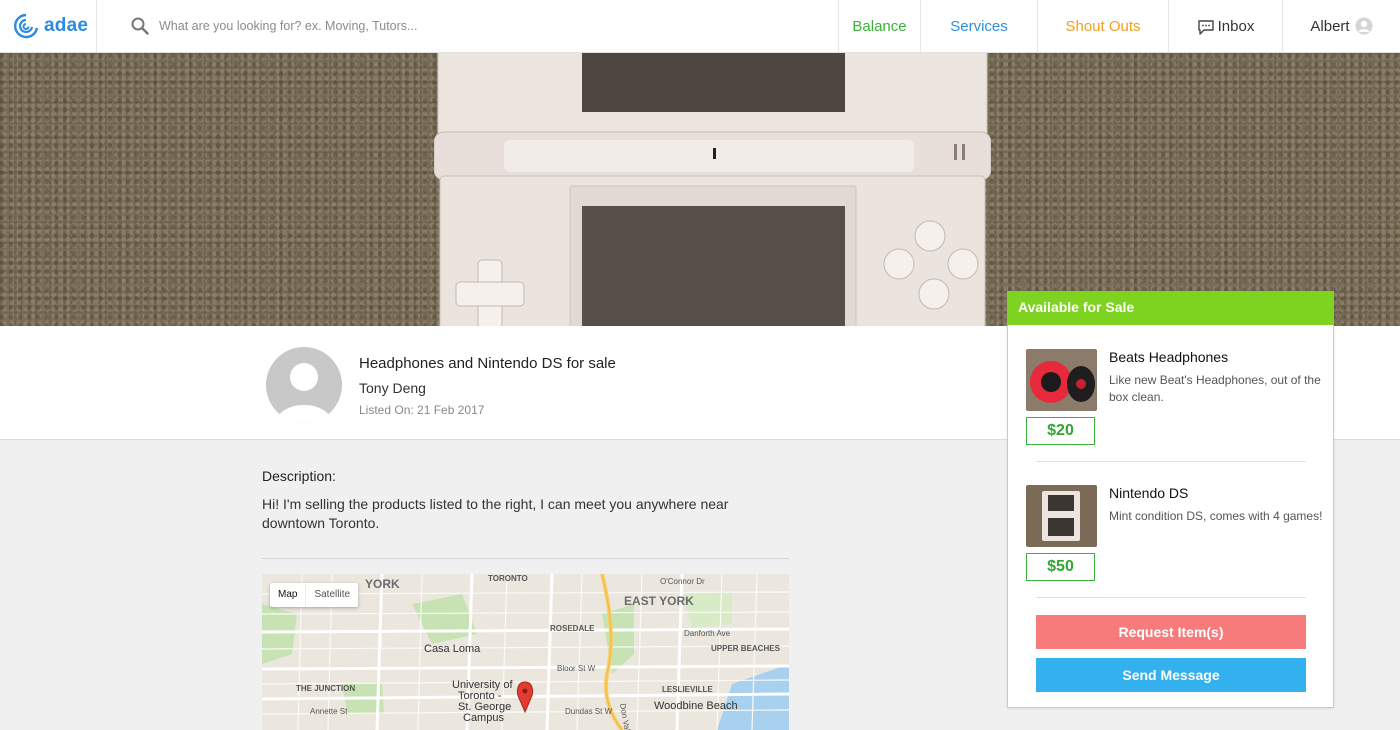 The height and width of the screenshot is (730, 1400). What do you see at coordinates (659, 601) in the screenshot?
I see `map-label: EAST YORK` at bounding box center [659, 601].